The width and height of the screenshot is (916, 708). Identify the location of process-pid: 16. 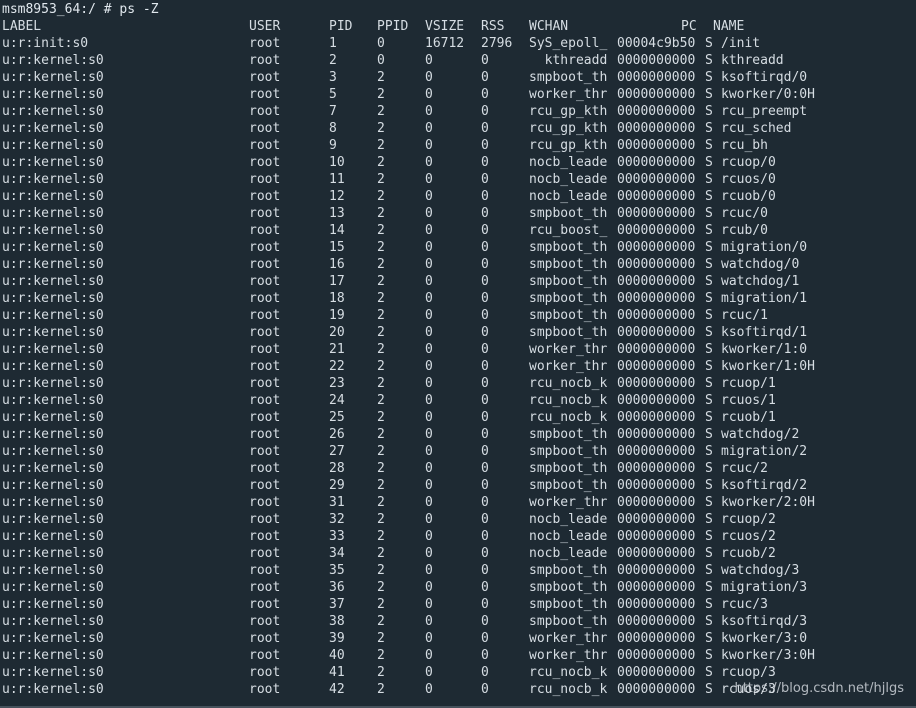
(337, 264).